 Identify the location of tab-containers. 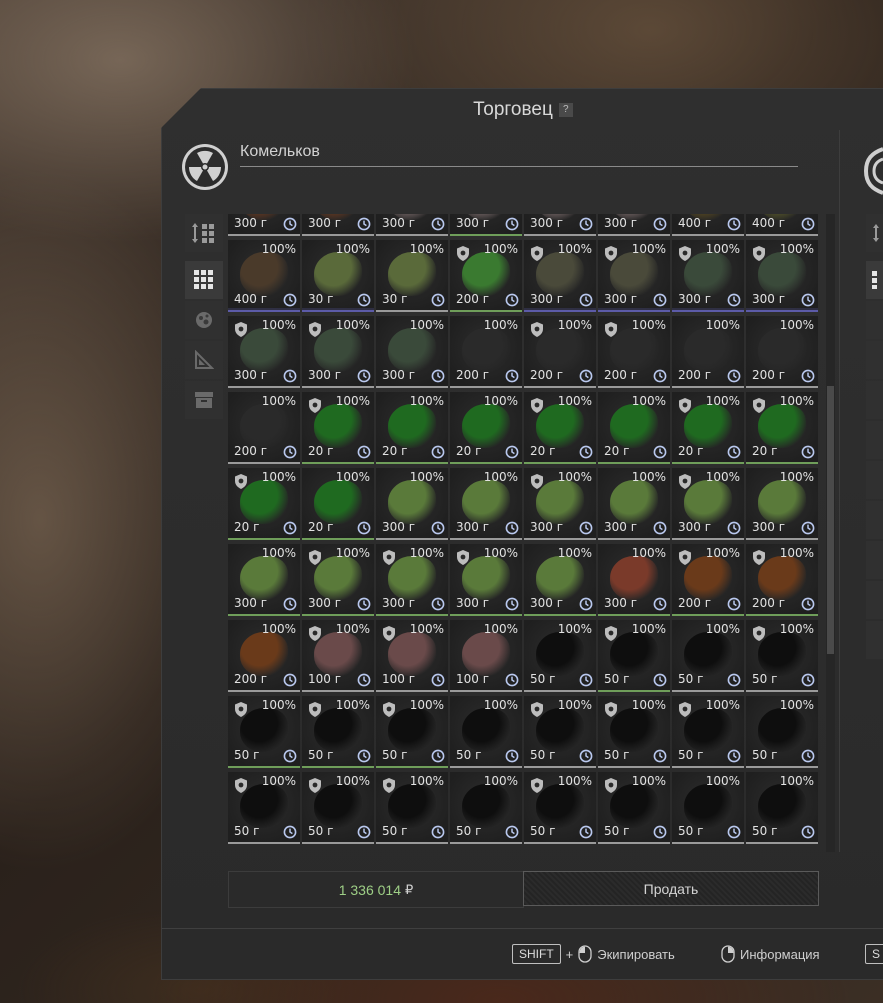
(204, 400).